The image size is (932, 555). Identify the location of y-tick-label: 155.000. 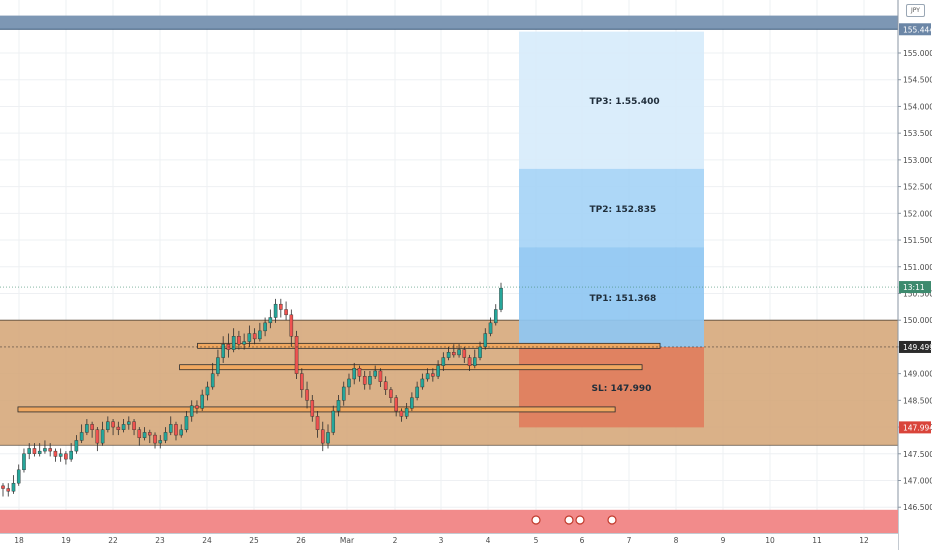
(917, 53).